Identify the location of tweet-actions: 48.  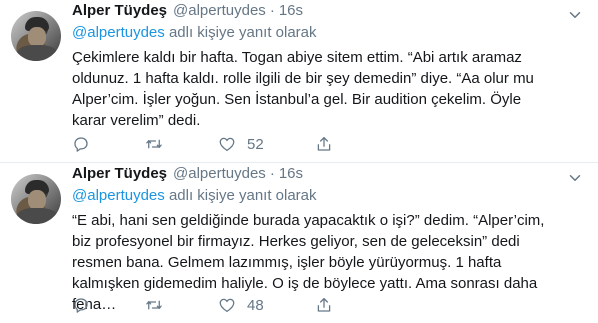
(230, 305).